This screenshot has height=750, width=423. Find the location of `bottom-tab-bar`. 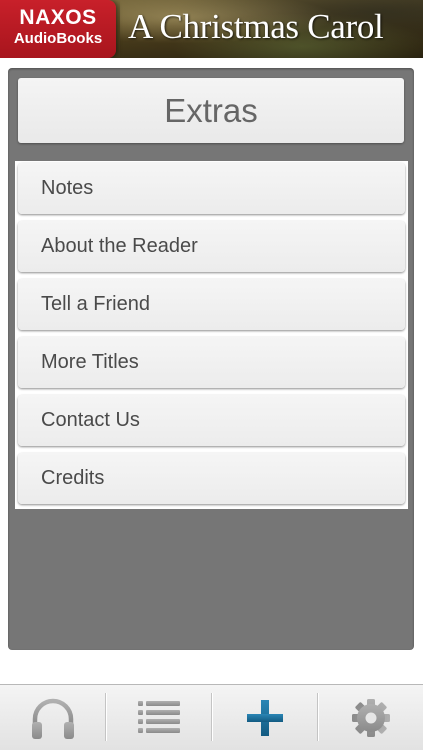

bottom-tab-bar is located at coordinates (211, 717).